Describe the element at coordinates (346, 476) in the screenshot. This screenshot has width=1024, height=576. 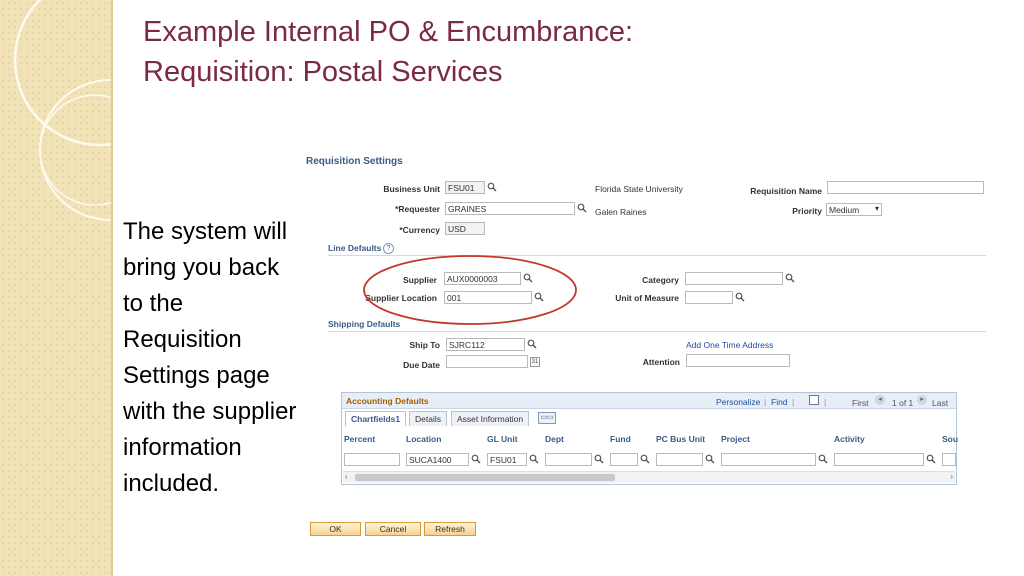
I see `scroll-left-icon: ‹` at that location.